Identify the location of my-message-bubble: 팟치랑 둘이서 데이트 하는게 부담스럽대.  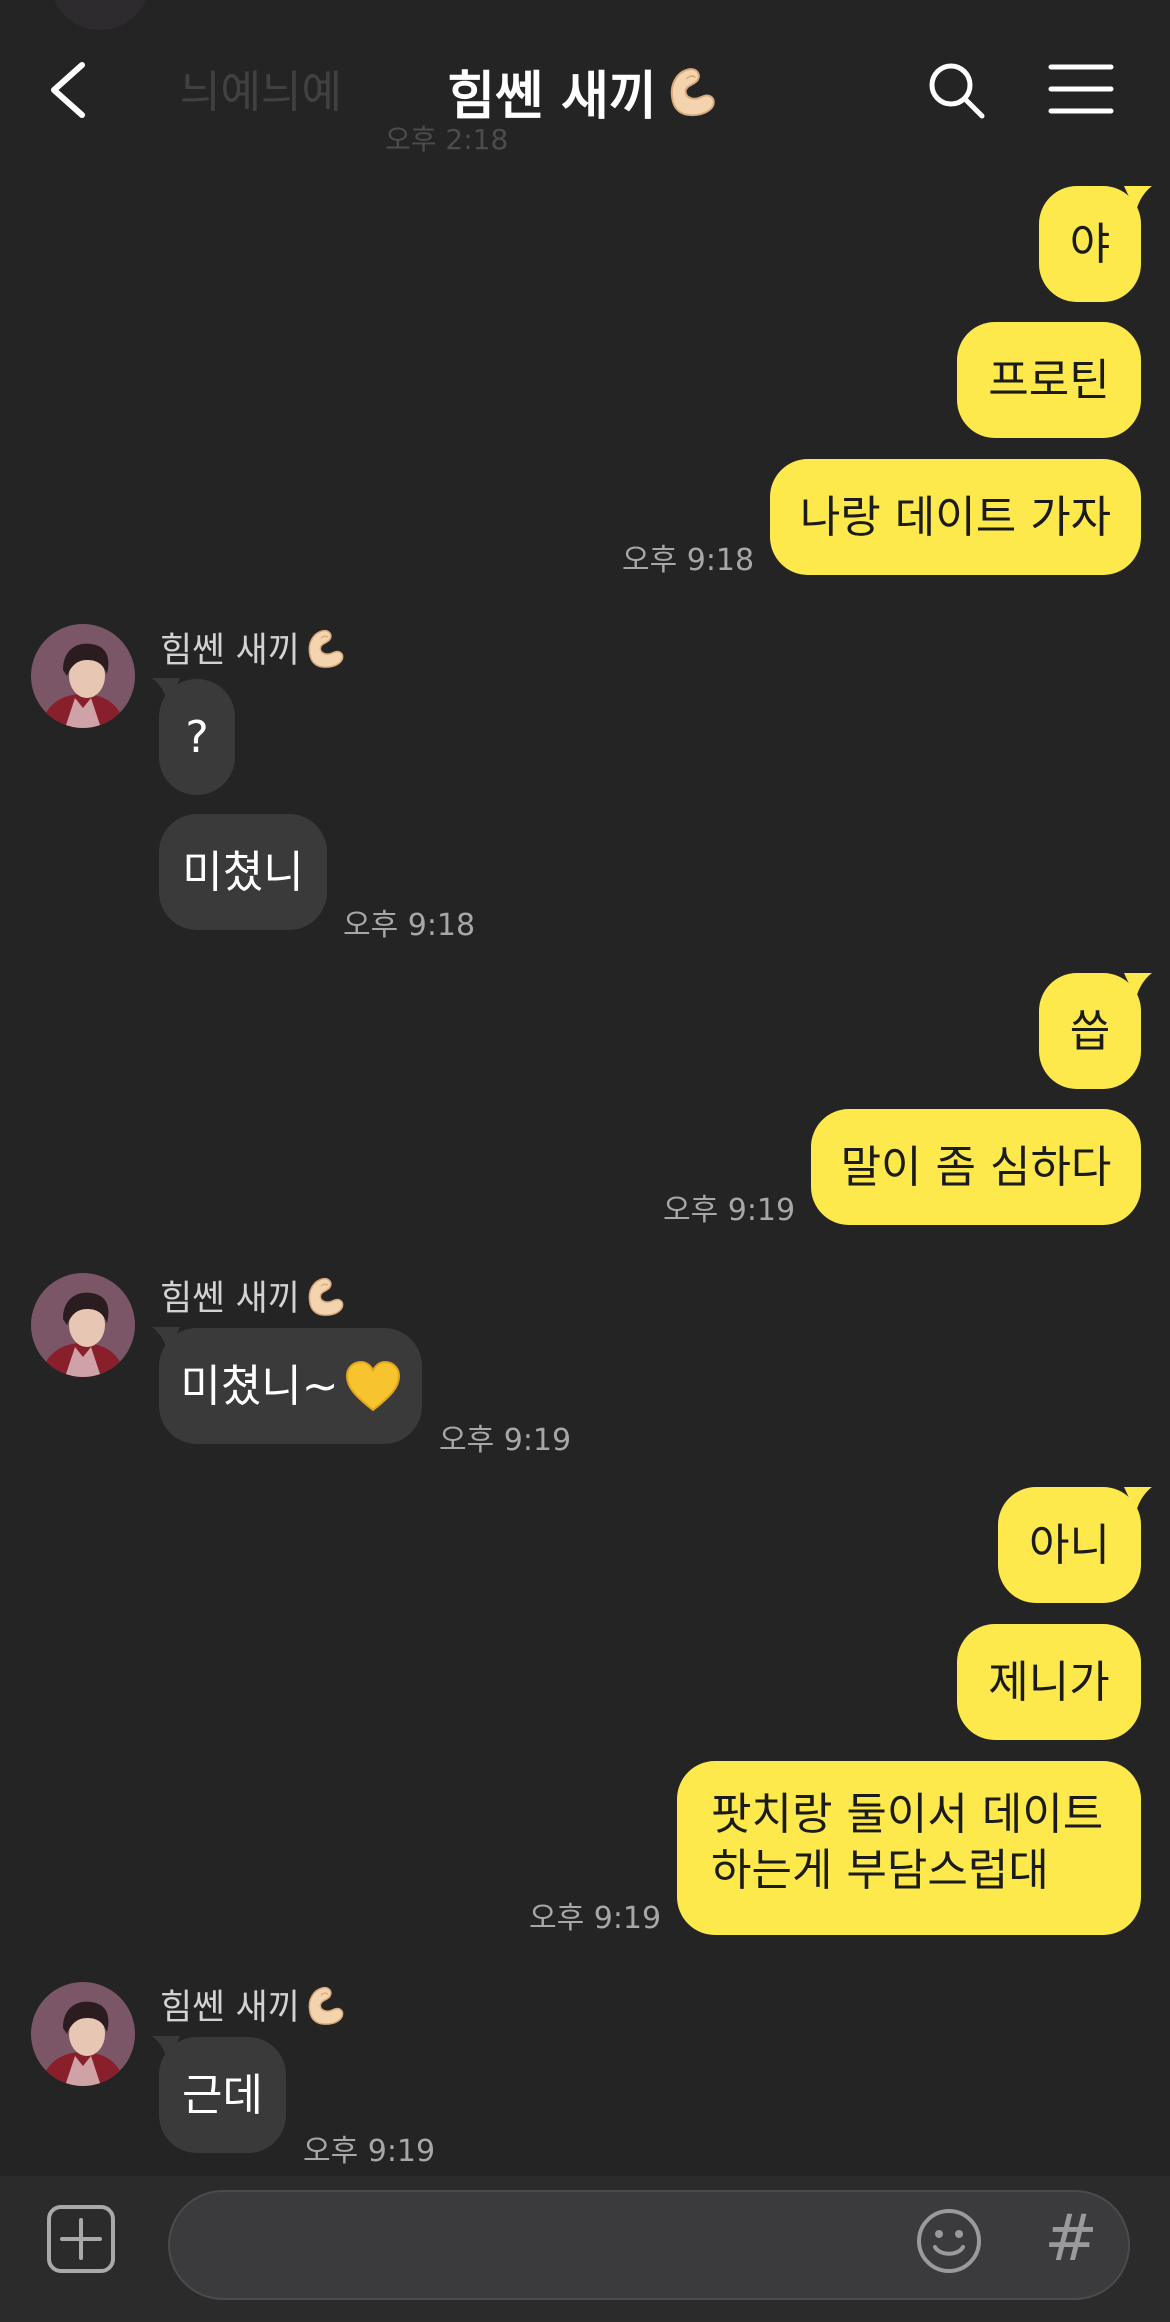
(909, 1848).